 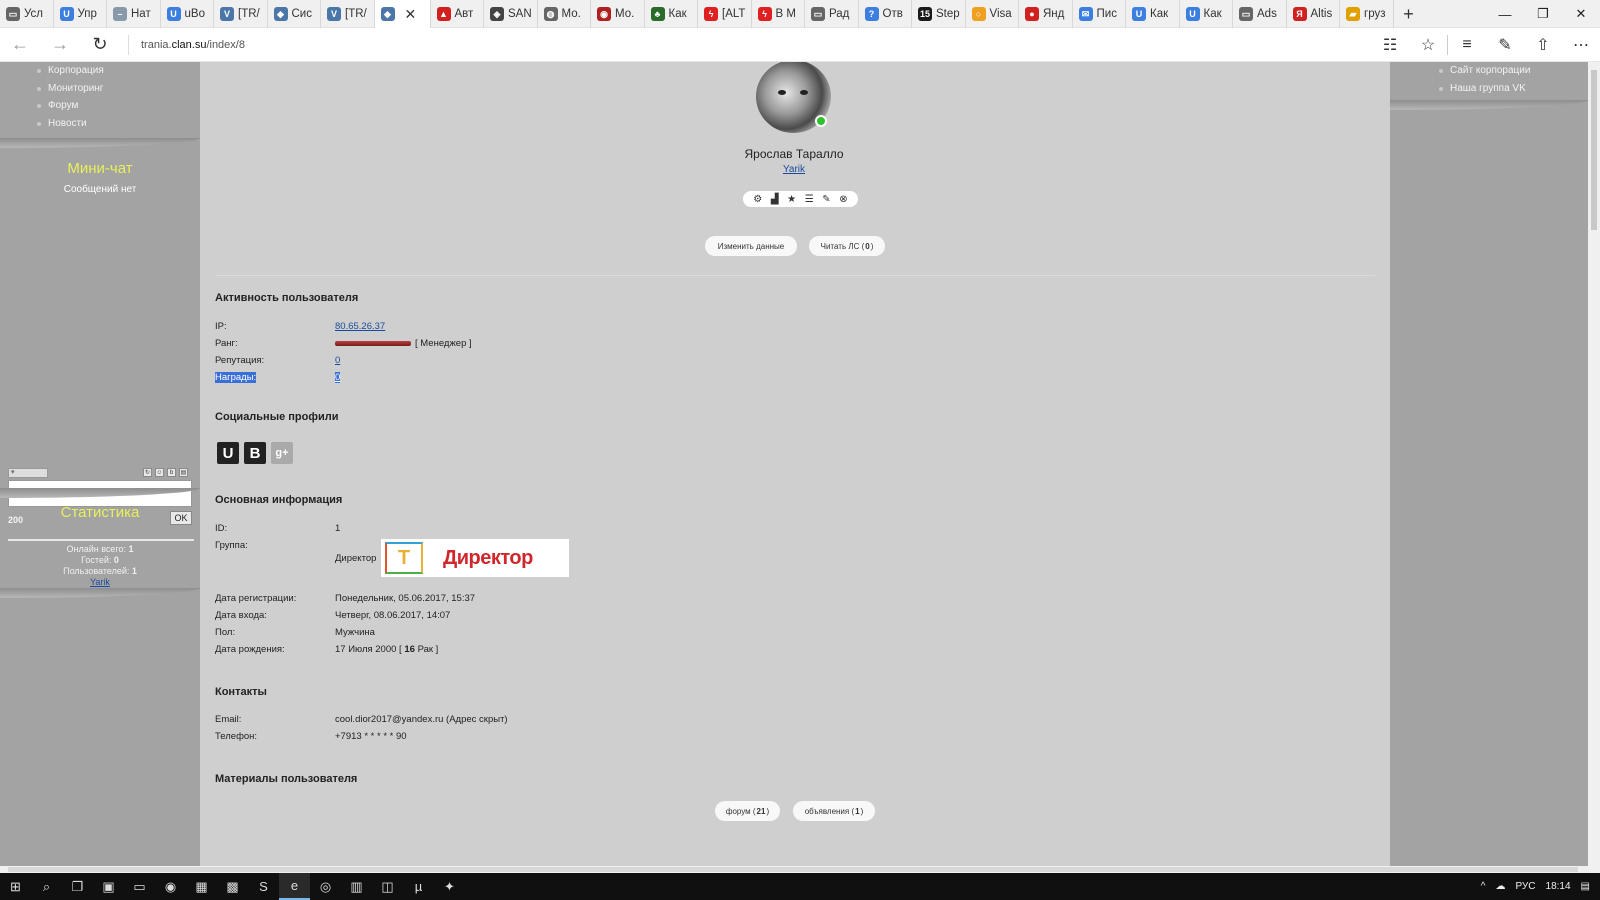 I want to click on ip-link: 80.65.26.37, so click(x=360, y=326).